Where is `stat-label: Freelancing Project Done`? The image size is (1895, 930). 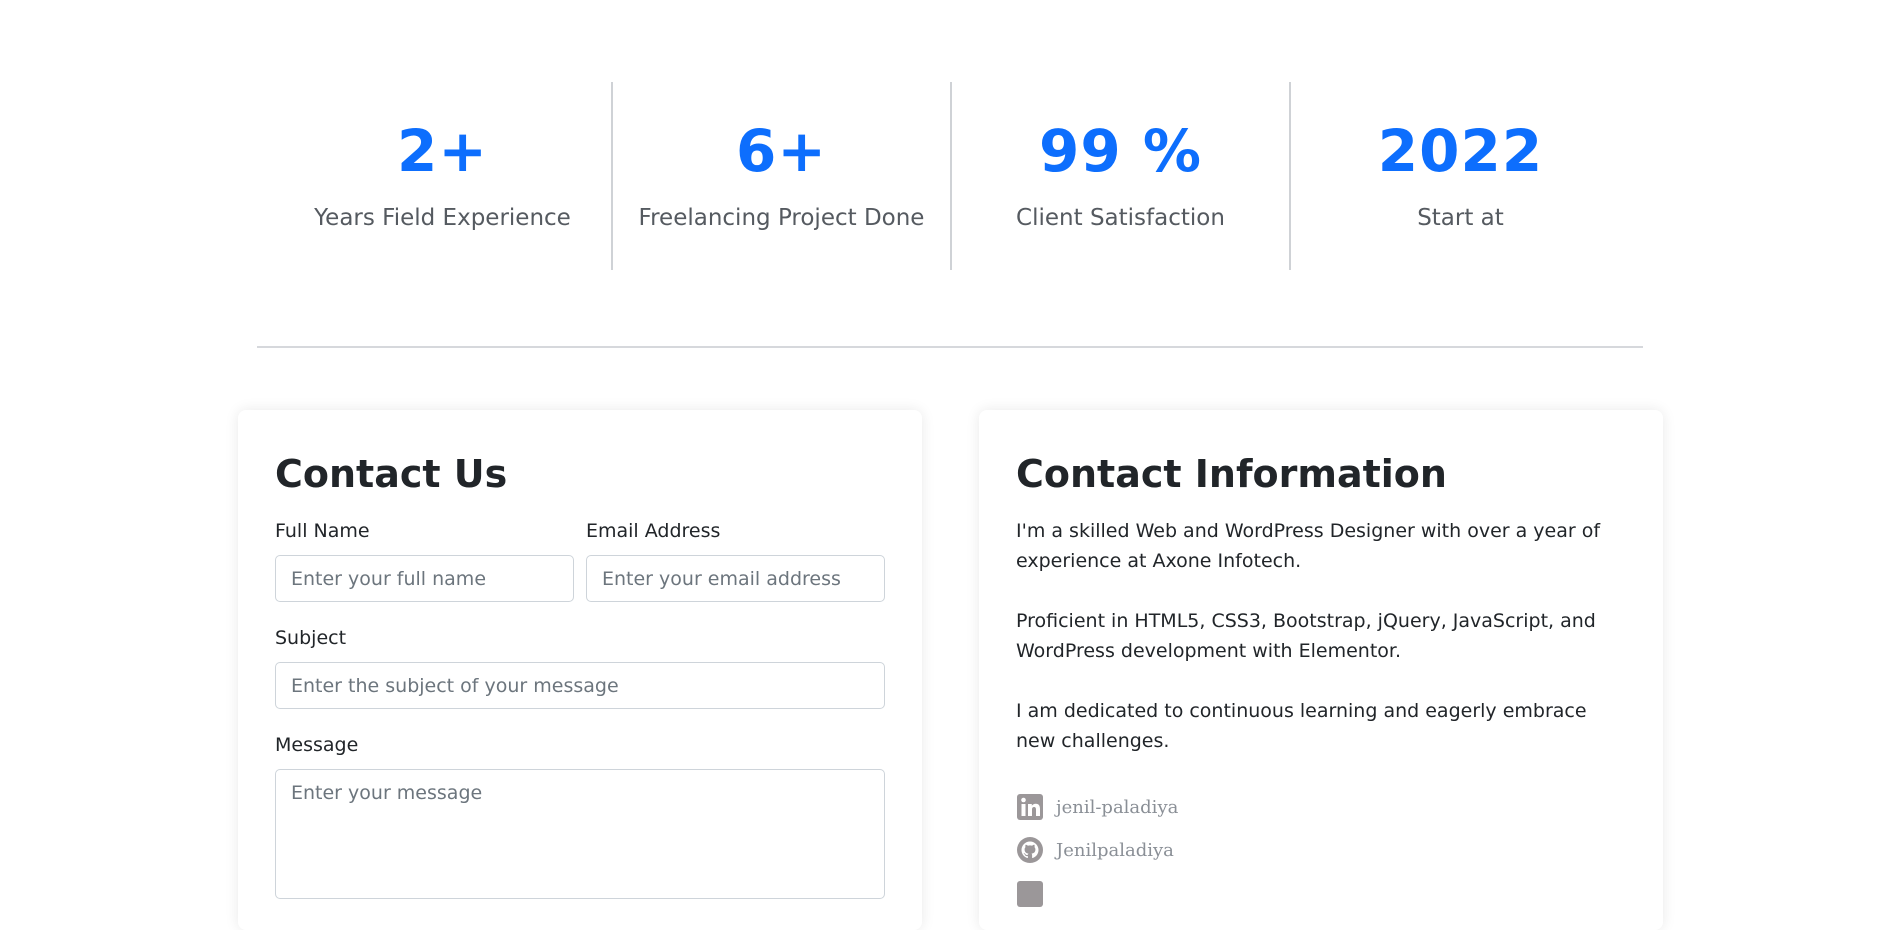
stat-label: Freelancing Project Done is located at coordinates (781, 218).